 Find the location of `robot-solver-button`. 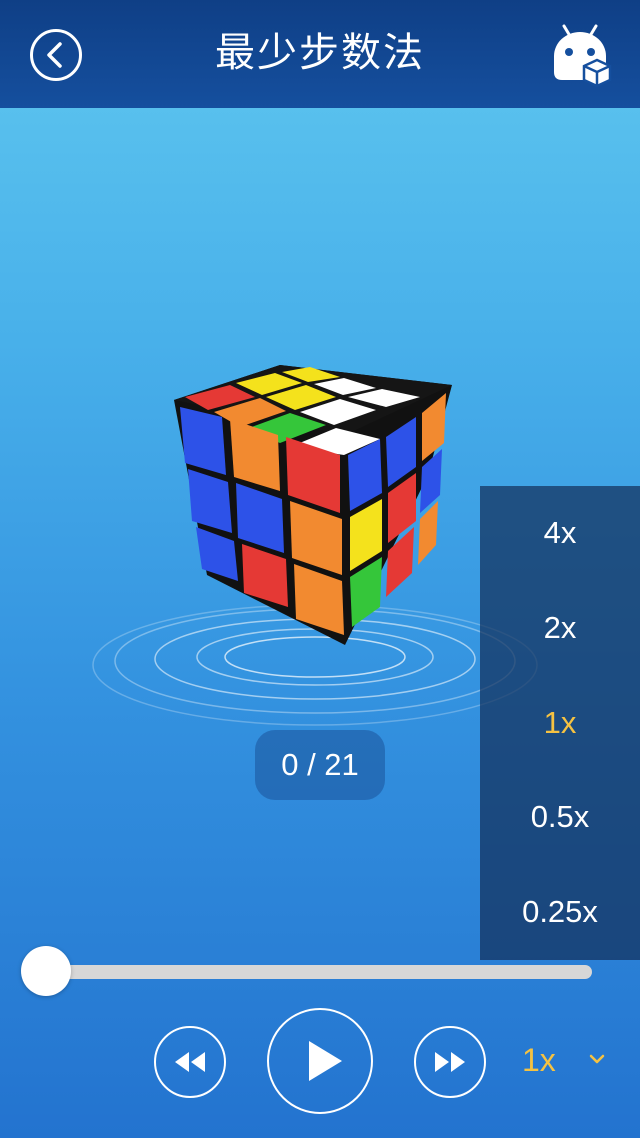

robot-solver-button is located at coordinates (582, 55).